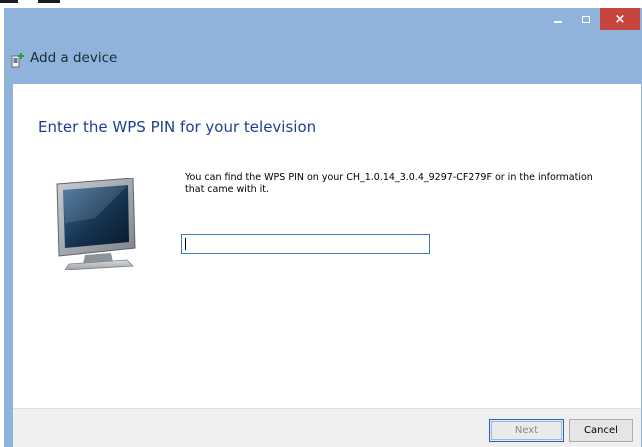 The height and width of the screenshot is (447, 642). What do you see at coordinates (17, 60) in the screenshot?
I see `add-device-icon` at bounding box center [17, 60].